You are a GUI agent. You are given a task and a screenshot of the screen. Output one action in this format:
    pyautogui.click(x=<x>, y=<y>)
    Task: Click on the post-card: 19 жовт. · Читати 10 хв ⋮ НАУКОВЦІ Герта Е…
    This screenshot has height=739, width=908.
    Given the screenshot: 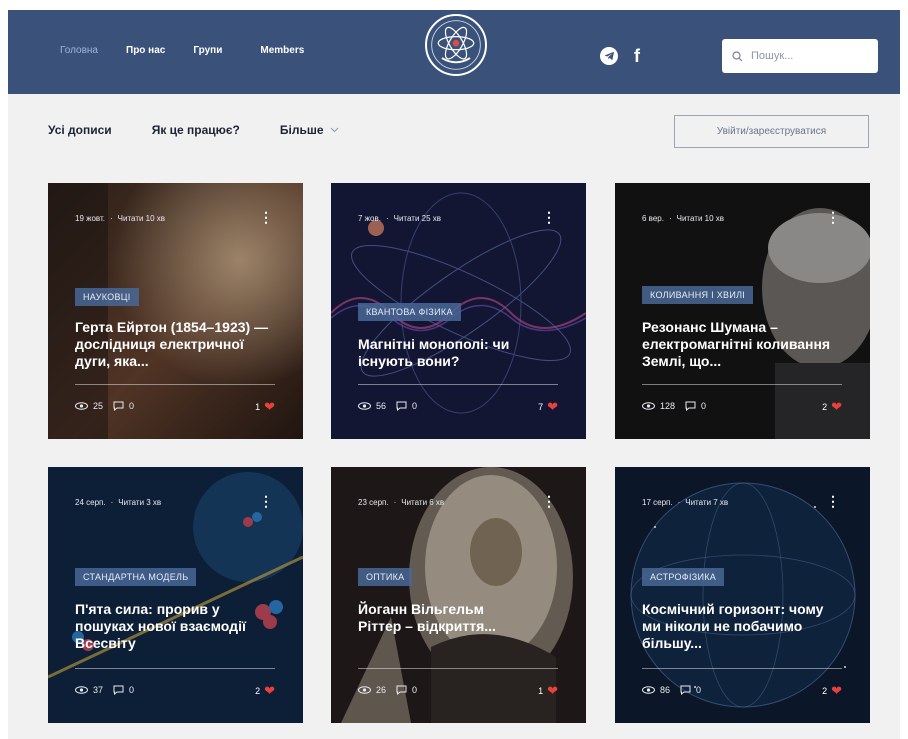 What is the action you would take?
    pyautogui.click(x=175, y=311)
    